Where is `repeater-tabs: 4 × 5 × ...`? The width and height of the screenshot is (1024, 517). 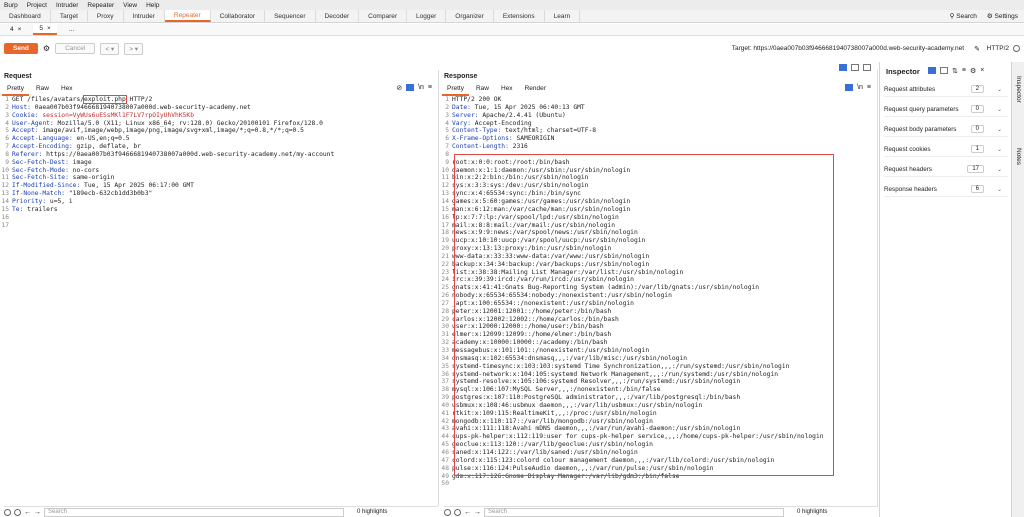 repeater-tabs: 4 × 5 × ... is located at coordinates (512, 30).